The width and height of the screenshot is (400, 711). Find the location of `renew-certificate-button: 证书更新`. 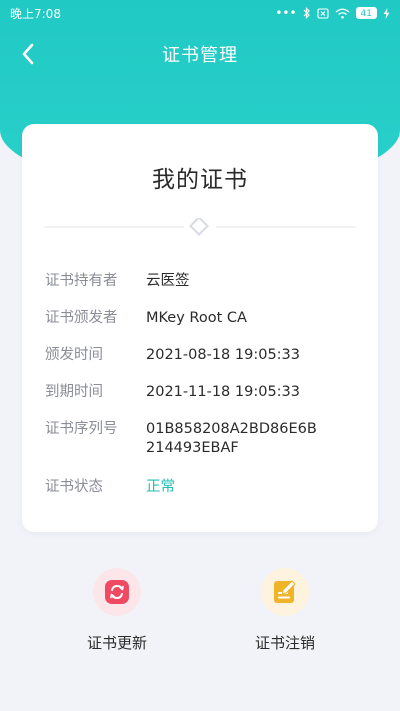

renew-certificate-button: 证书更新 is located at coordinates (117, 610).